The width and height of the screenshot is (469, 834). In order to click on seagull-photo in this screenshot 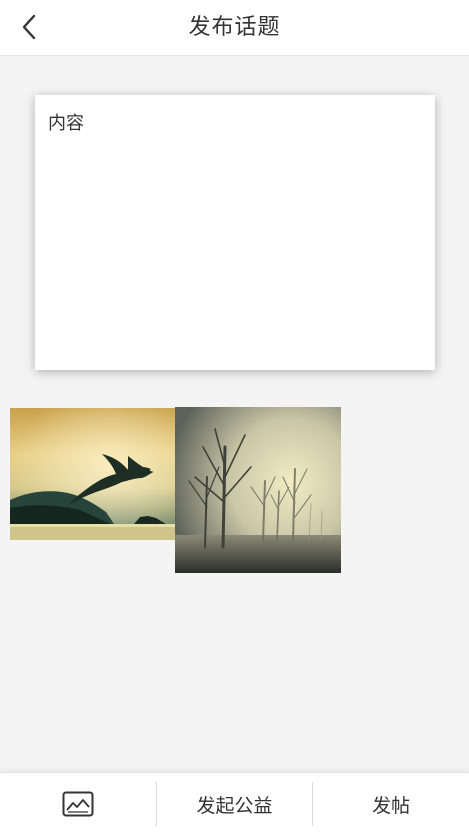, I will do `click(93, 474)`.